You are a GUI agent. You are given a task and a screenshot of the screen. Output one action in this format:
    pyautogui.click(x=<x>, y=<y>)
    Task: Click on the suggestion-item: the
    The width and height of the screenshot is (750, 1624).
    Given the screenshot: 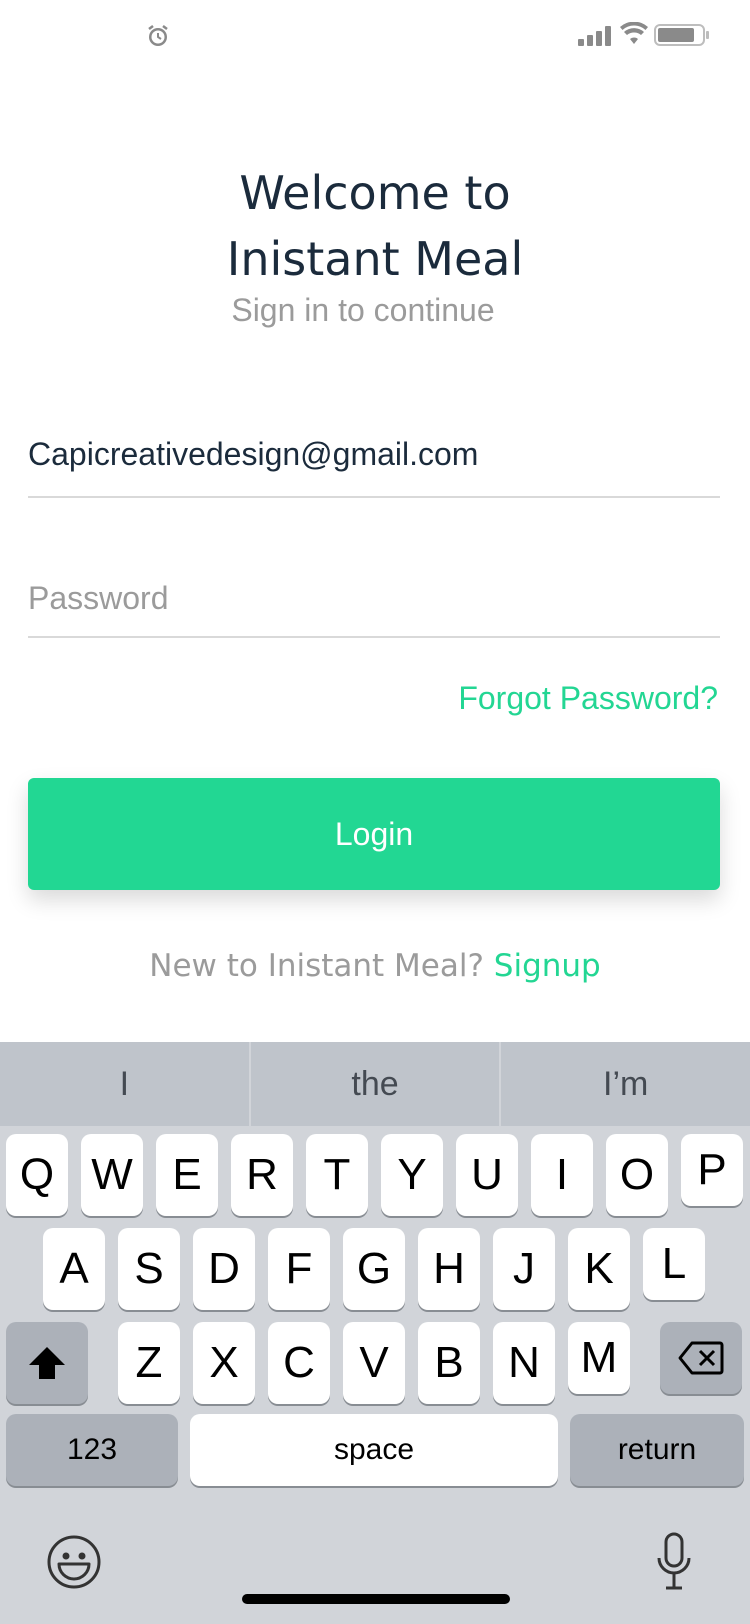 What is the action you would take?
    pyautogui.click(x=376, y=1084)
    